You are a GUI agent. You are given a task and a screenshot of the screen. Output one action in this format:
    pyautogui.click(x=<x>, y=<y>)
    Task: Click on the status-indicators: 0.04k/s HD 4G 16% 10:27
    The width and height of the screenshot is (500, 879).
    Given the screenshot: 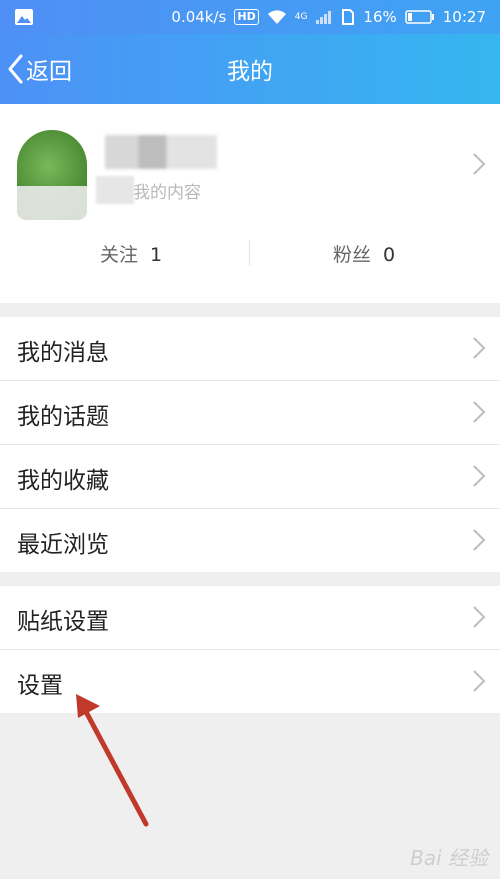 What is the action you would take?
    pyautogui.click(x=328, y=17)
    